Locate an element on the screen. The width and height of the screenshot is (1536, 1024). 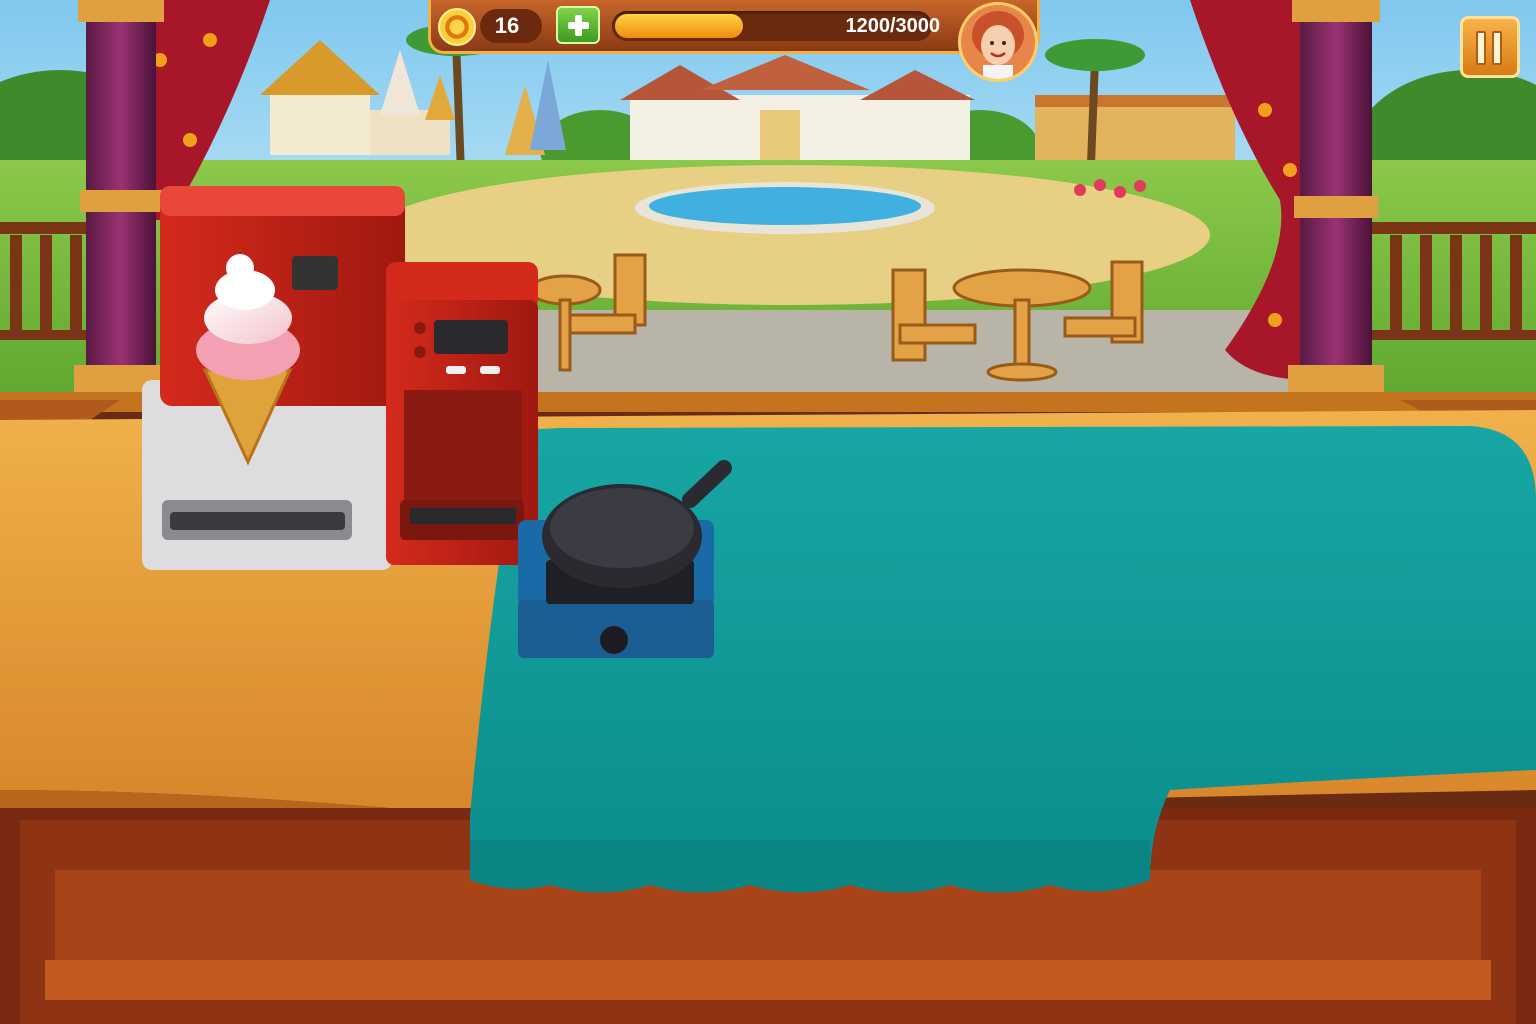
plus-icon is located at coordinates (578, 25).